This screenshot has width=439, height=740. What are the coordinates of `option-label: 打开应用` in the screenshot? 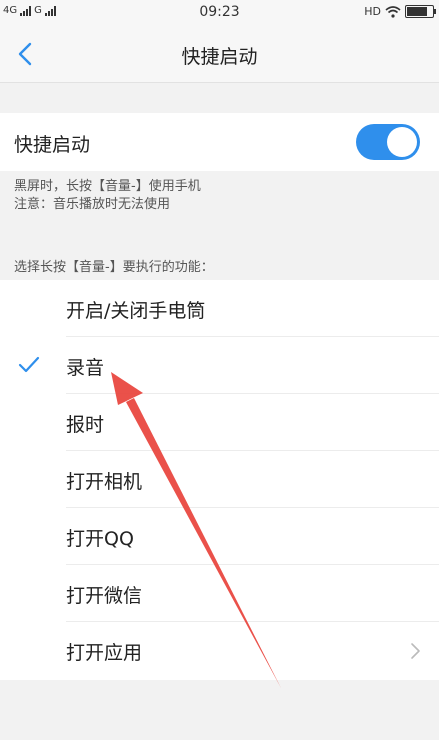 It's located at (104, 653).